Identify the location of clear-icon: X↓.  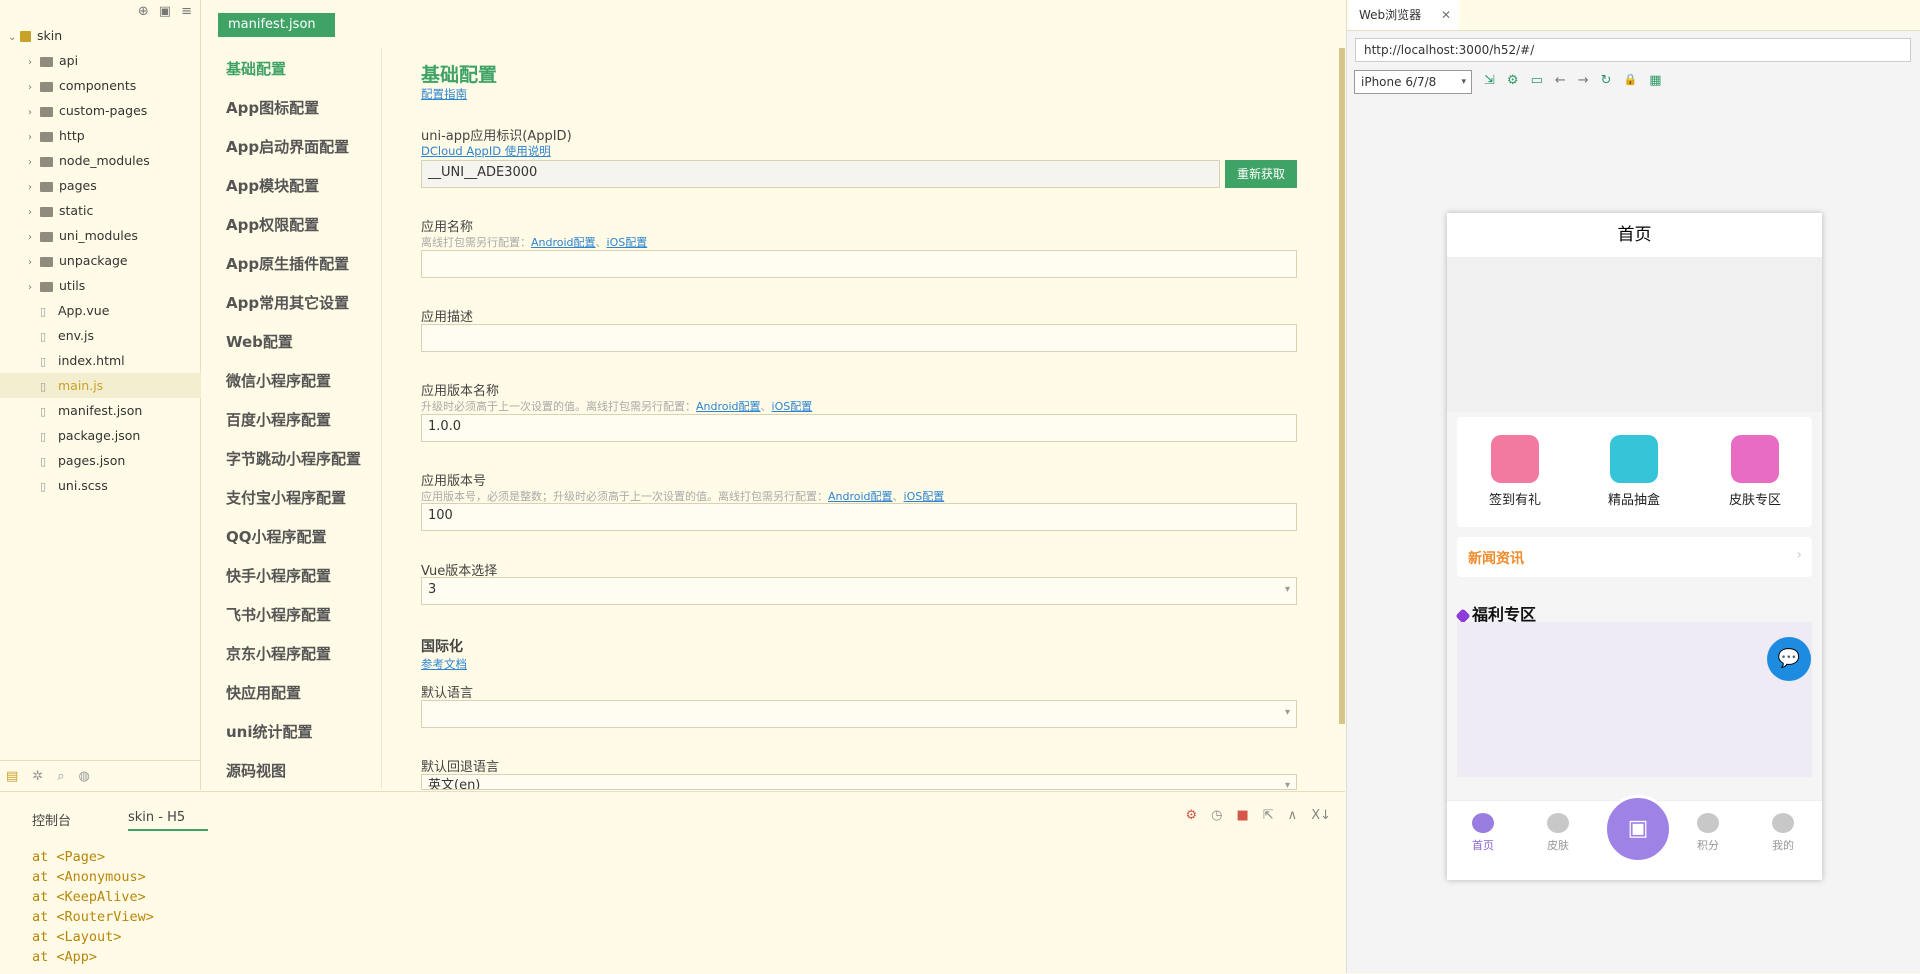
(1321, 815).